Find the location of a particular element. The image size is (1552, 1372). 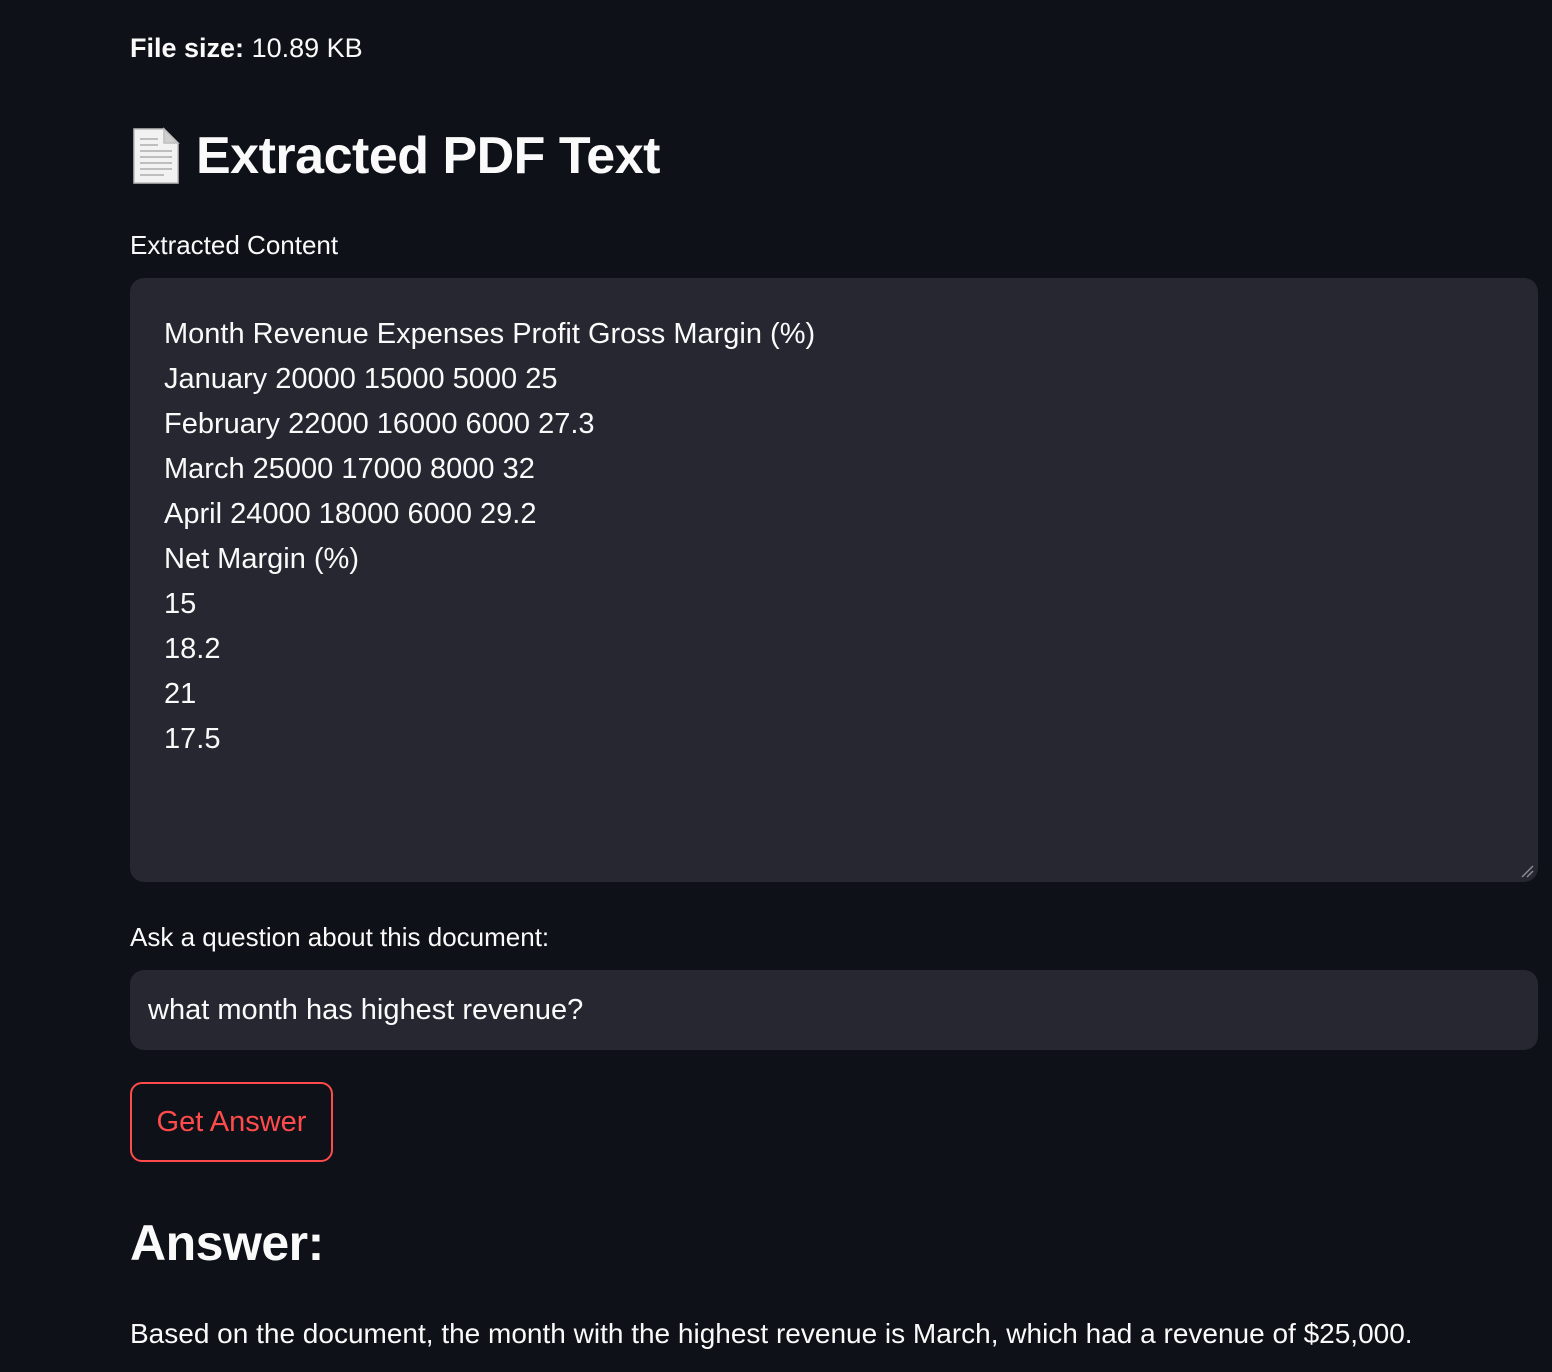

extracted-line: 17.5 is located at coordinates (192, 739).